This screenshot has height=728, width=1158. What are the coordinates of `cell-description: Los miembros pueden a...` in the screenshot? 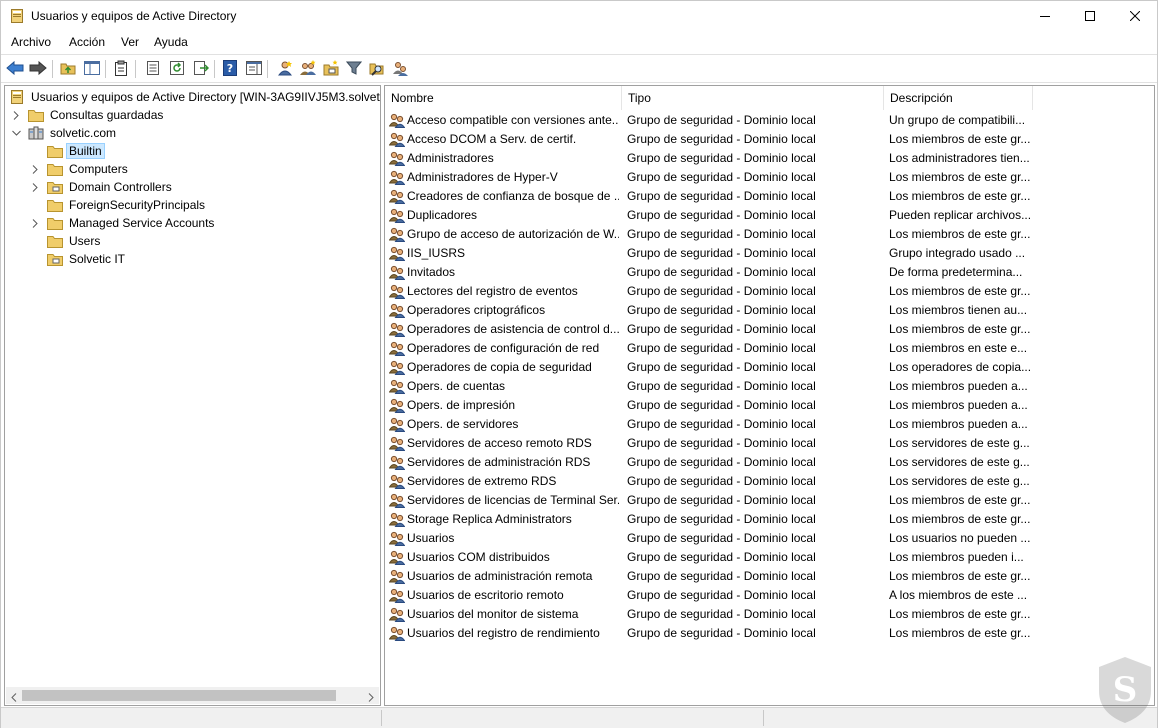 It's located at (958, 386).